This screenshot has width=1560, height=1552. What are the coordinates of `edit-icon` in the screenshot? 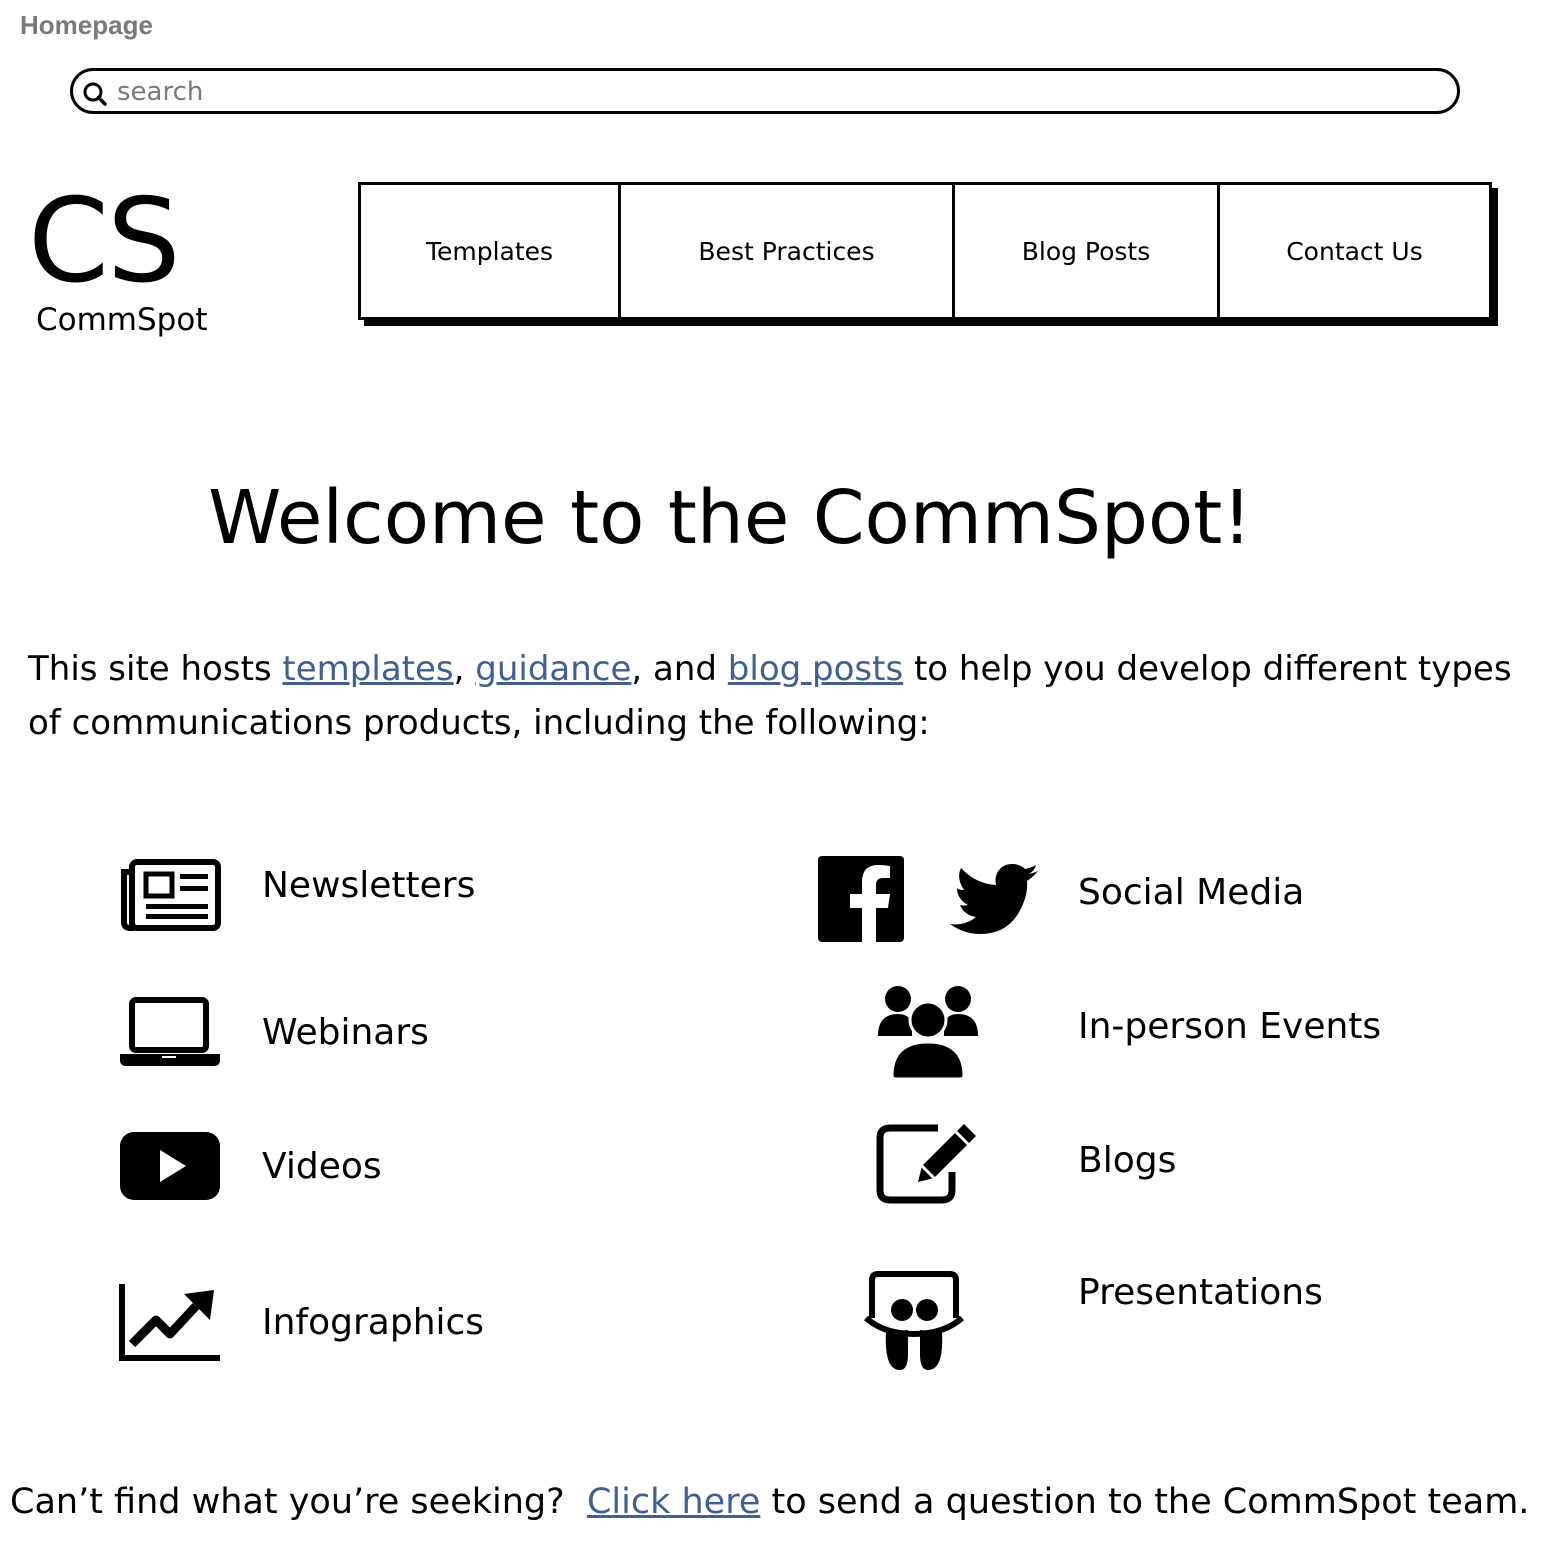 It's located at (928, 1164).